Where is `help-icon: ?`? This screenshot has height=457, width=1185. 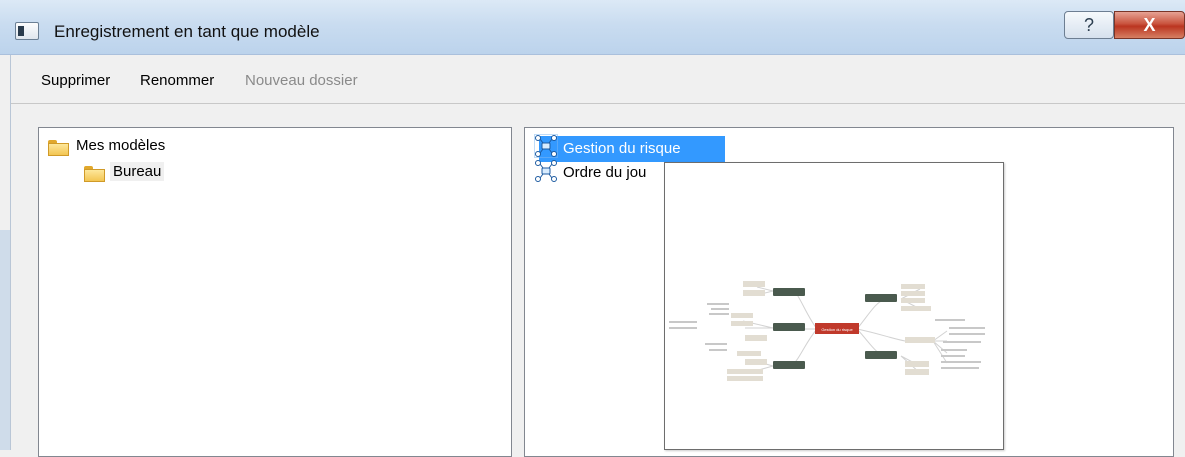
help-icon: ? is located at coordinates (1088, 25).